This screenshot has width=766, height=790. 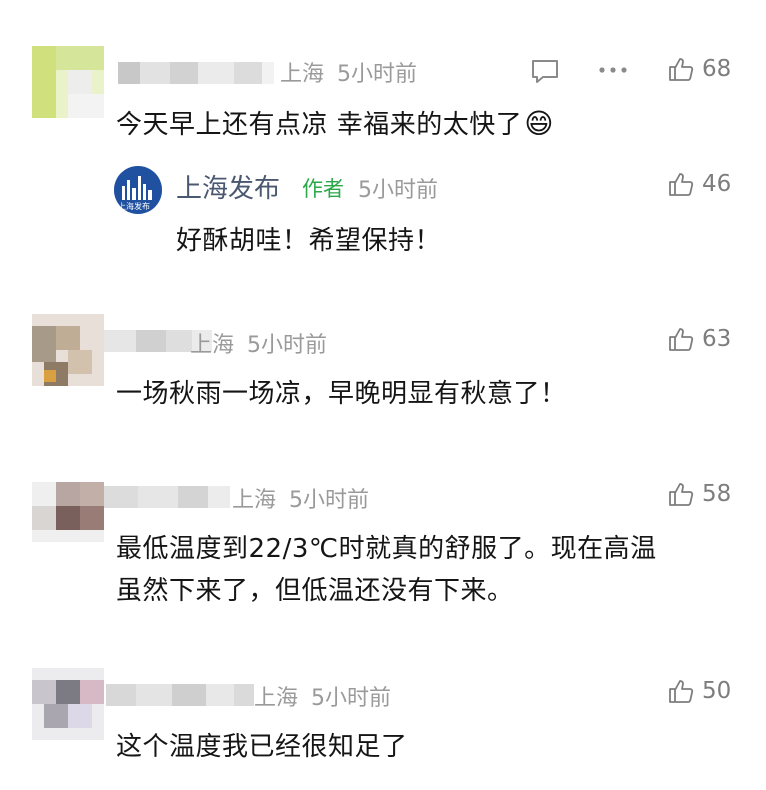 What do you see at coordinates (699, 184) in the screenshot?
I see `like-button: 46` at bounding box center [699, 184].